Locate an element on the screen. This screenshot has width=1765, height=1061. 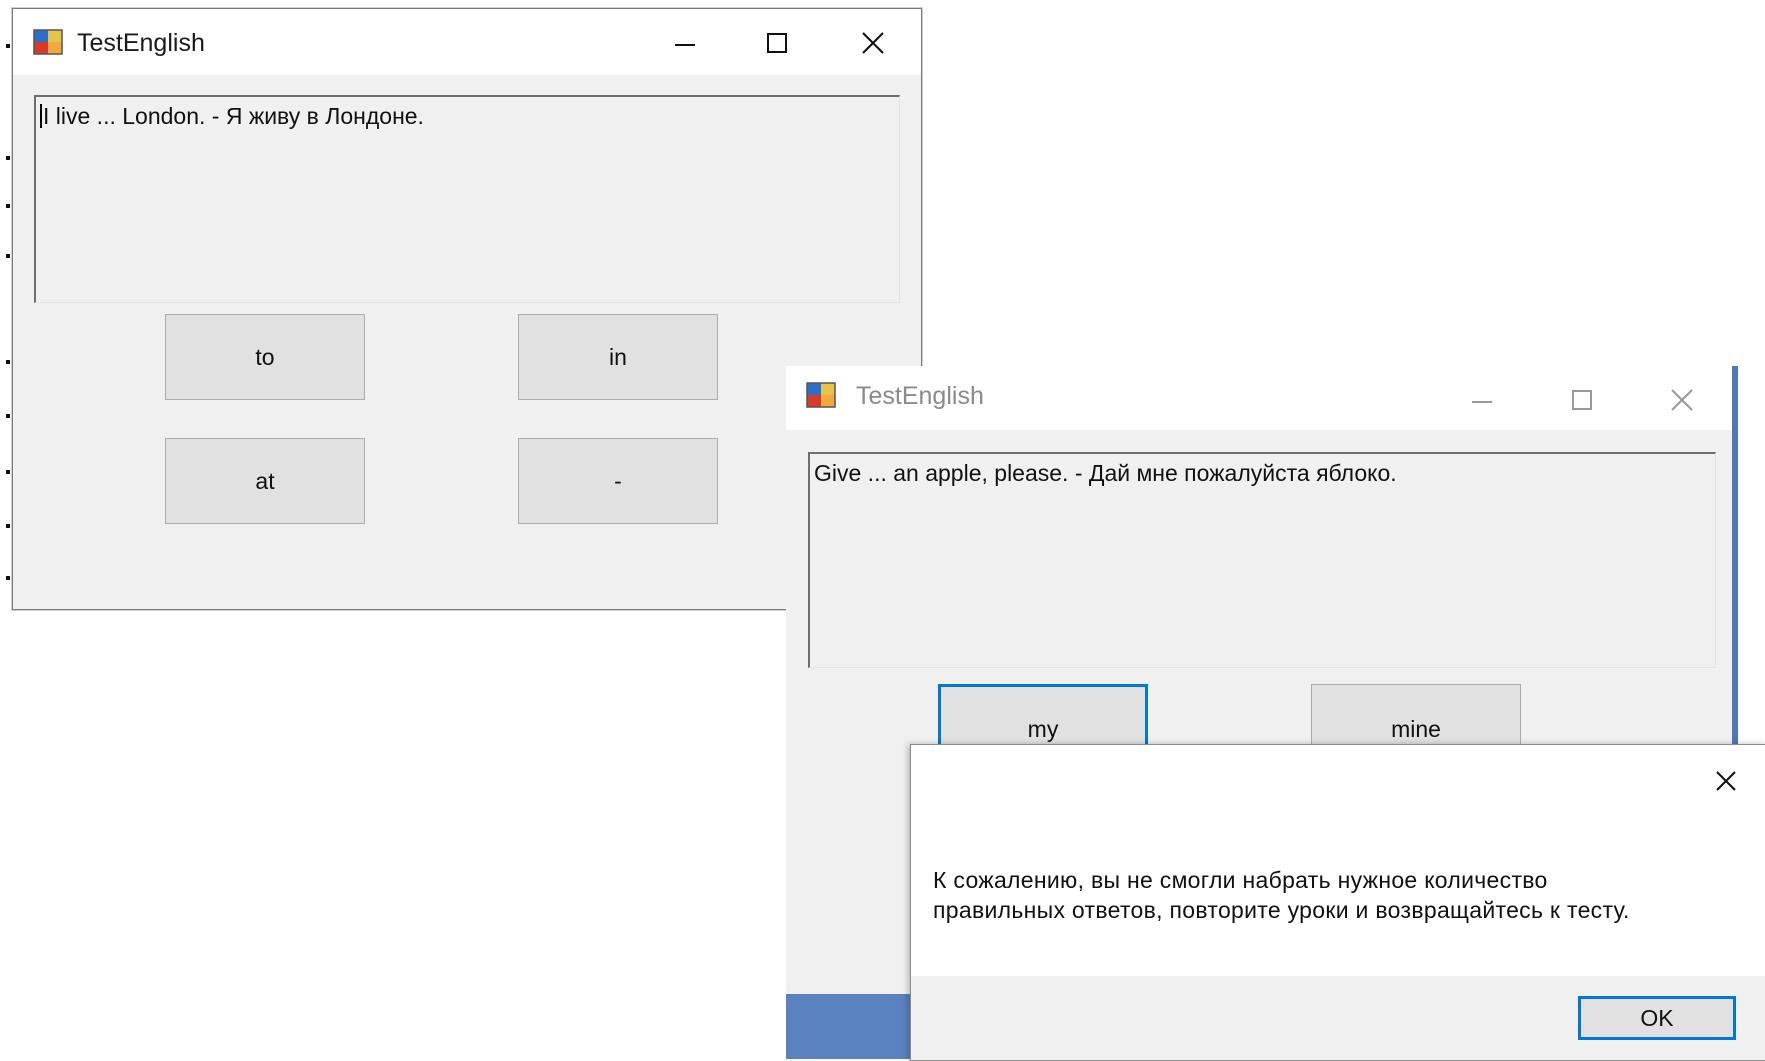
question-text: I live ... London. - Я живу в Лондоне. is located at coordinates (233, 116).